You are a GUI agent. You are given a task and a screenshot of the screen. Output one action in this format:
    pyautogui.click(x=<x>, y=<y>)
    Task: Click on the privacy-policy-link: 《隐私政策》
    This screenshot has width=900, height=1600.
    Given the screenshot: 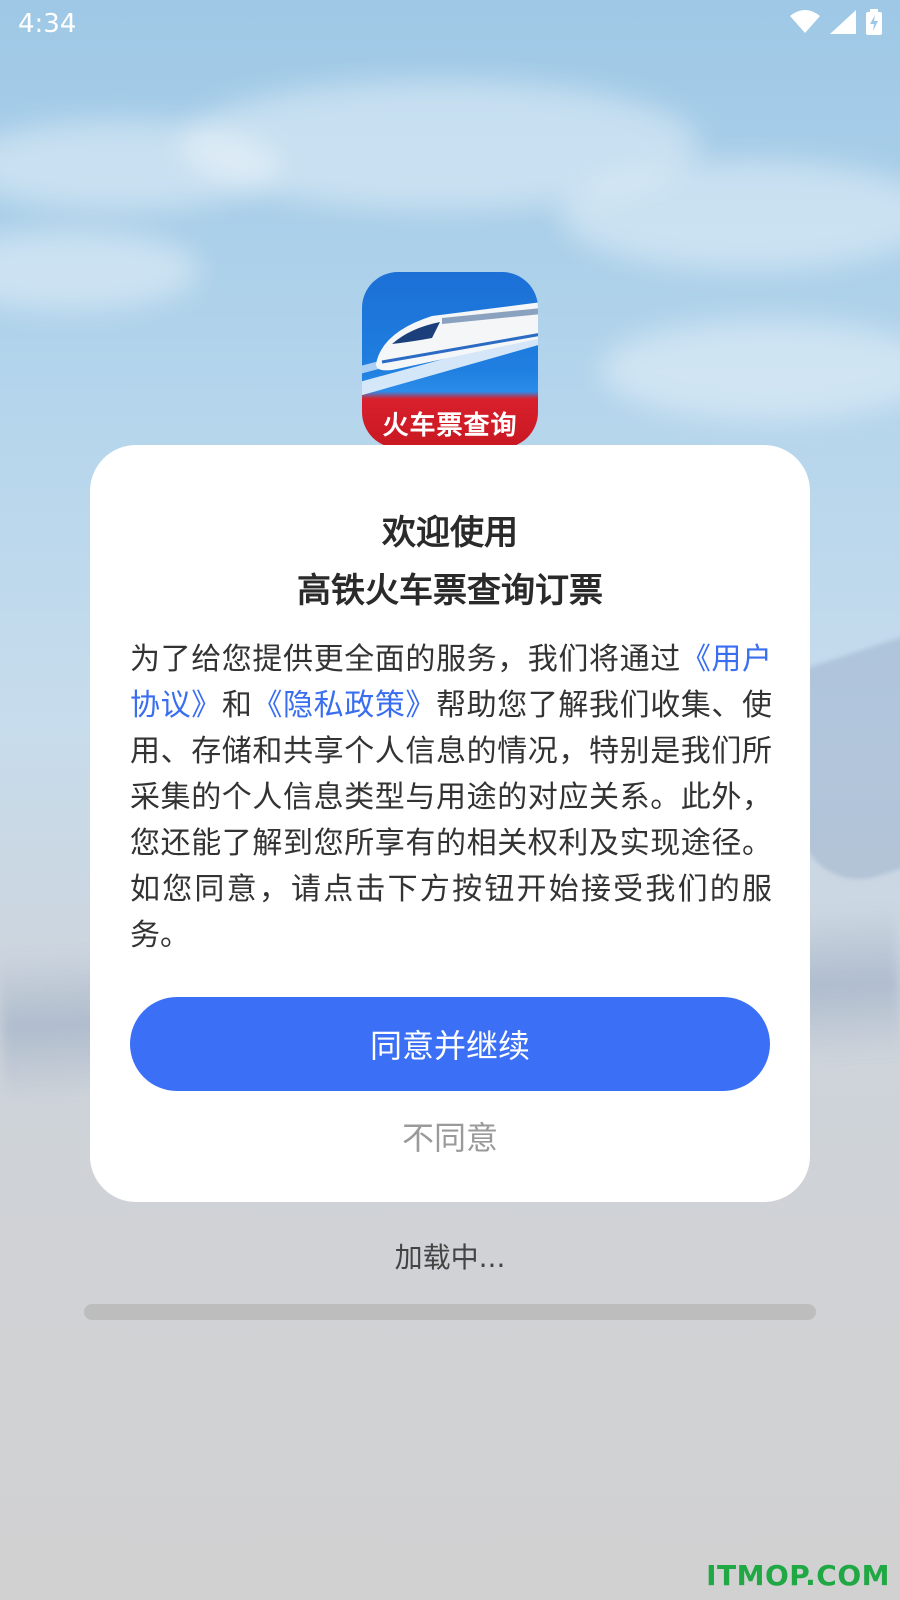 What is the action you would take?
    pyautogui.click(x=344, y=705)
    